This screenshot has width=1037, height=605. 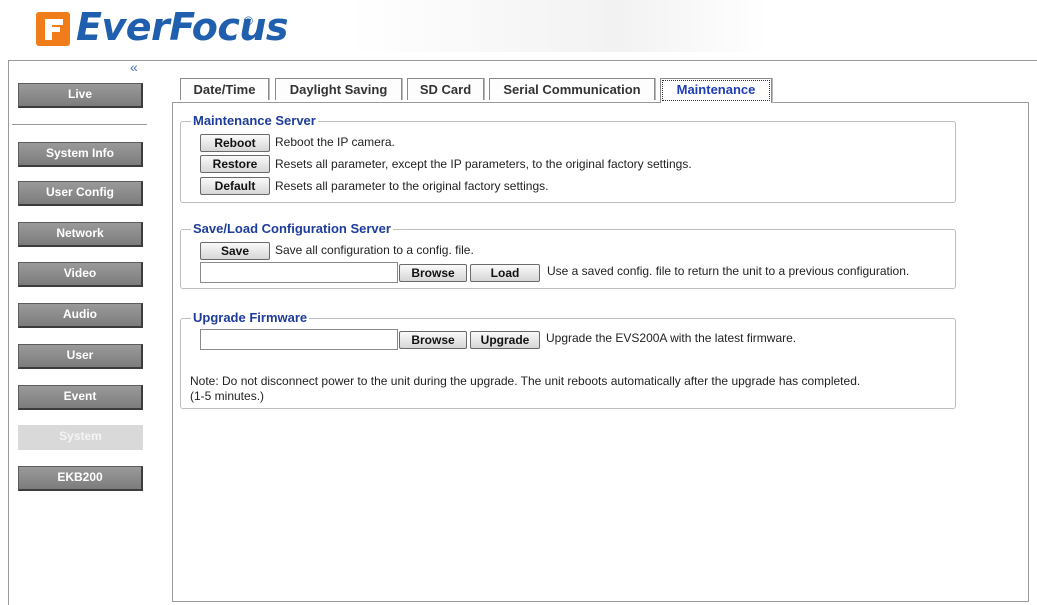 What do you see at coordinates (80, 437) in the screenshot?
I see `sidebar-item-system: System` at bounding box center [80, 437].